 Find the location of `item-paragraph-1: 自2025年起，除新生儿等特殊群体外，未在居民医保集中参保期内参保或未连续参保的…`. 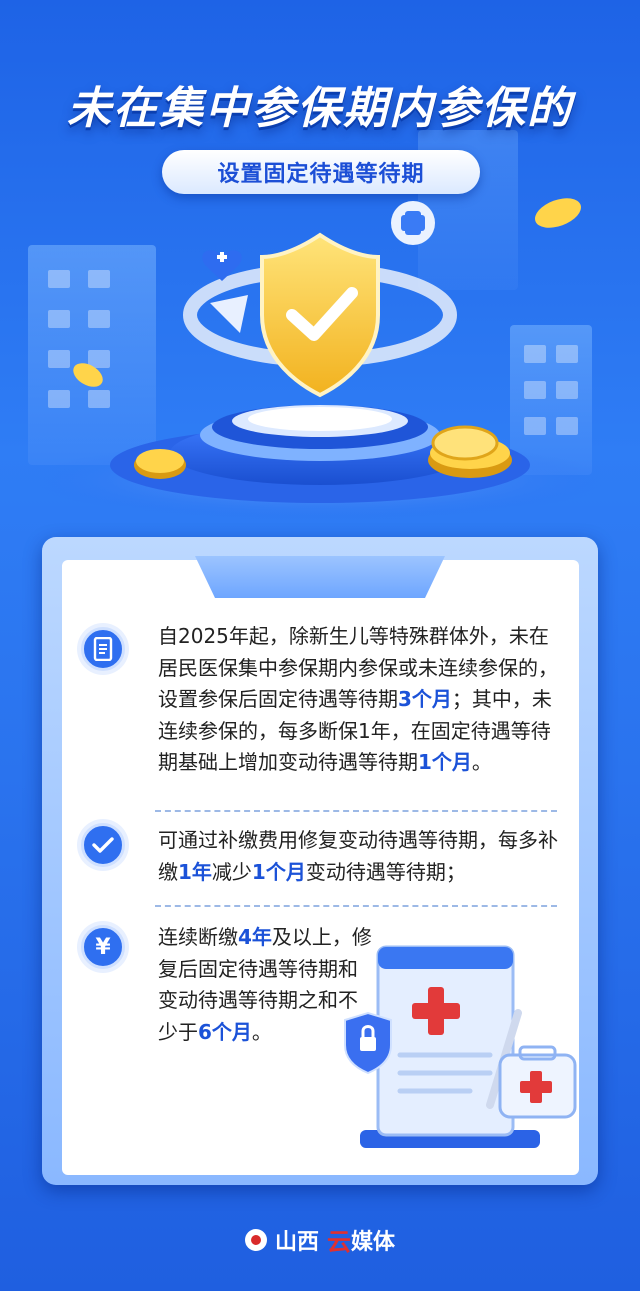

item-paragraph-1: 自2025年起，除新生儿等特殊群体外，未在居民医保集中参保期内参保或未连续参保的… is located at coordinates (358, 700).